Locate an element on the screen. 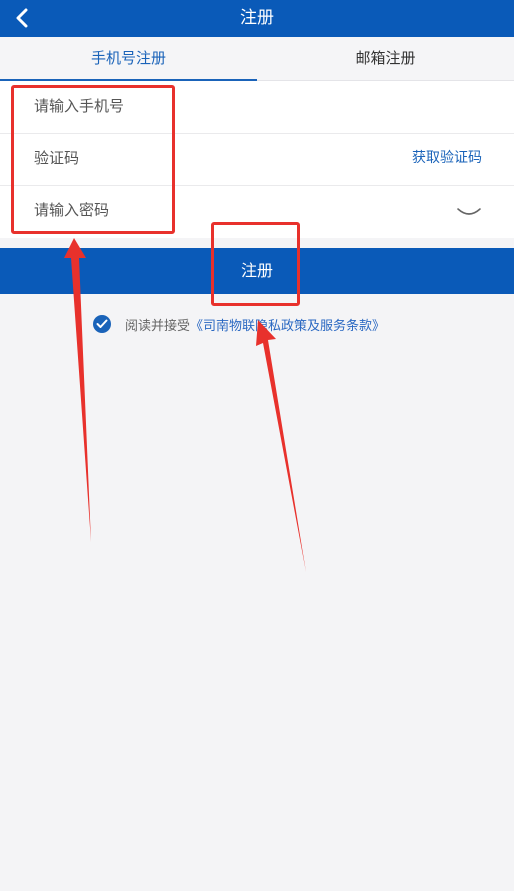 The width and height of the screenshot is (514, 891). top-bar: 注册 is located at coordinates (257, 18).